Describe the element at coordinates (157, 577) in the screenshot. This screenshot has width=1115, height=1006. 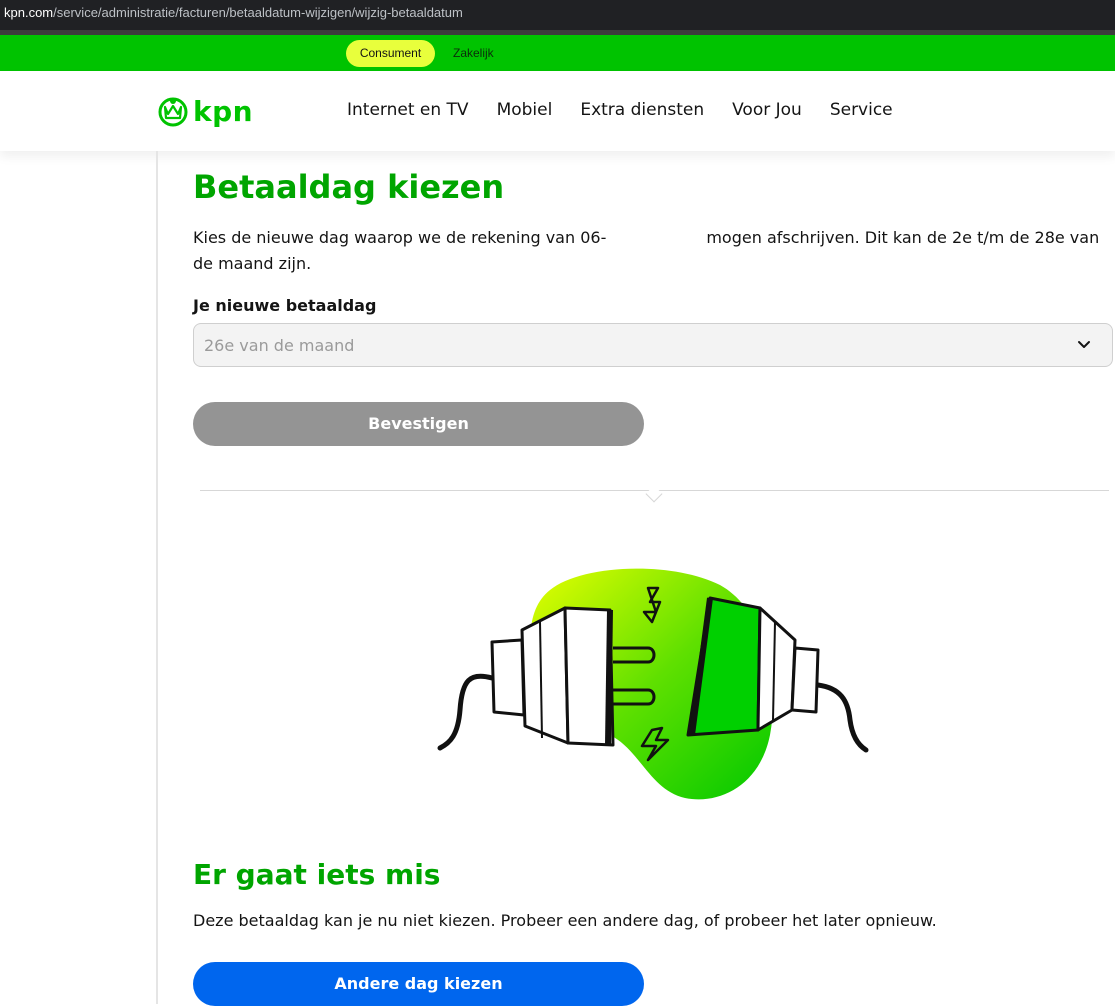
I see `content-left-rule` at that location.